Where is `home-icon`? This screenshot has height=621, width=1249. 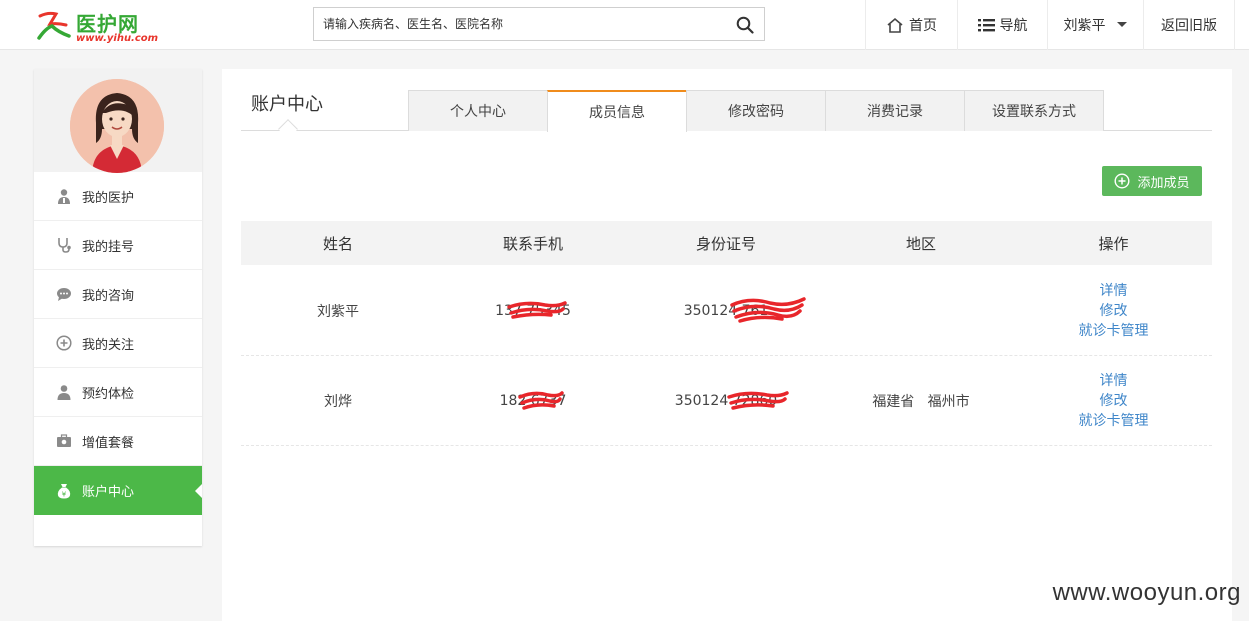
home-icon is located at coordinates (895, 25).